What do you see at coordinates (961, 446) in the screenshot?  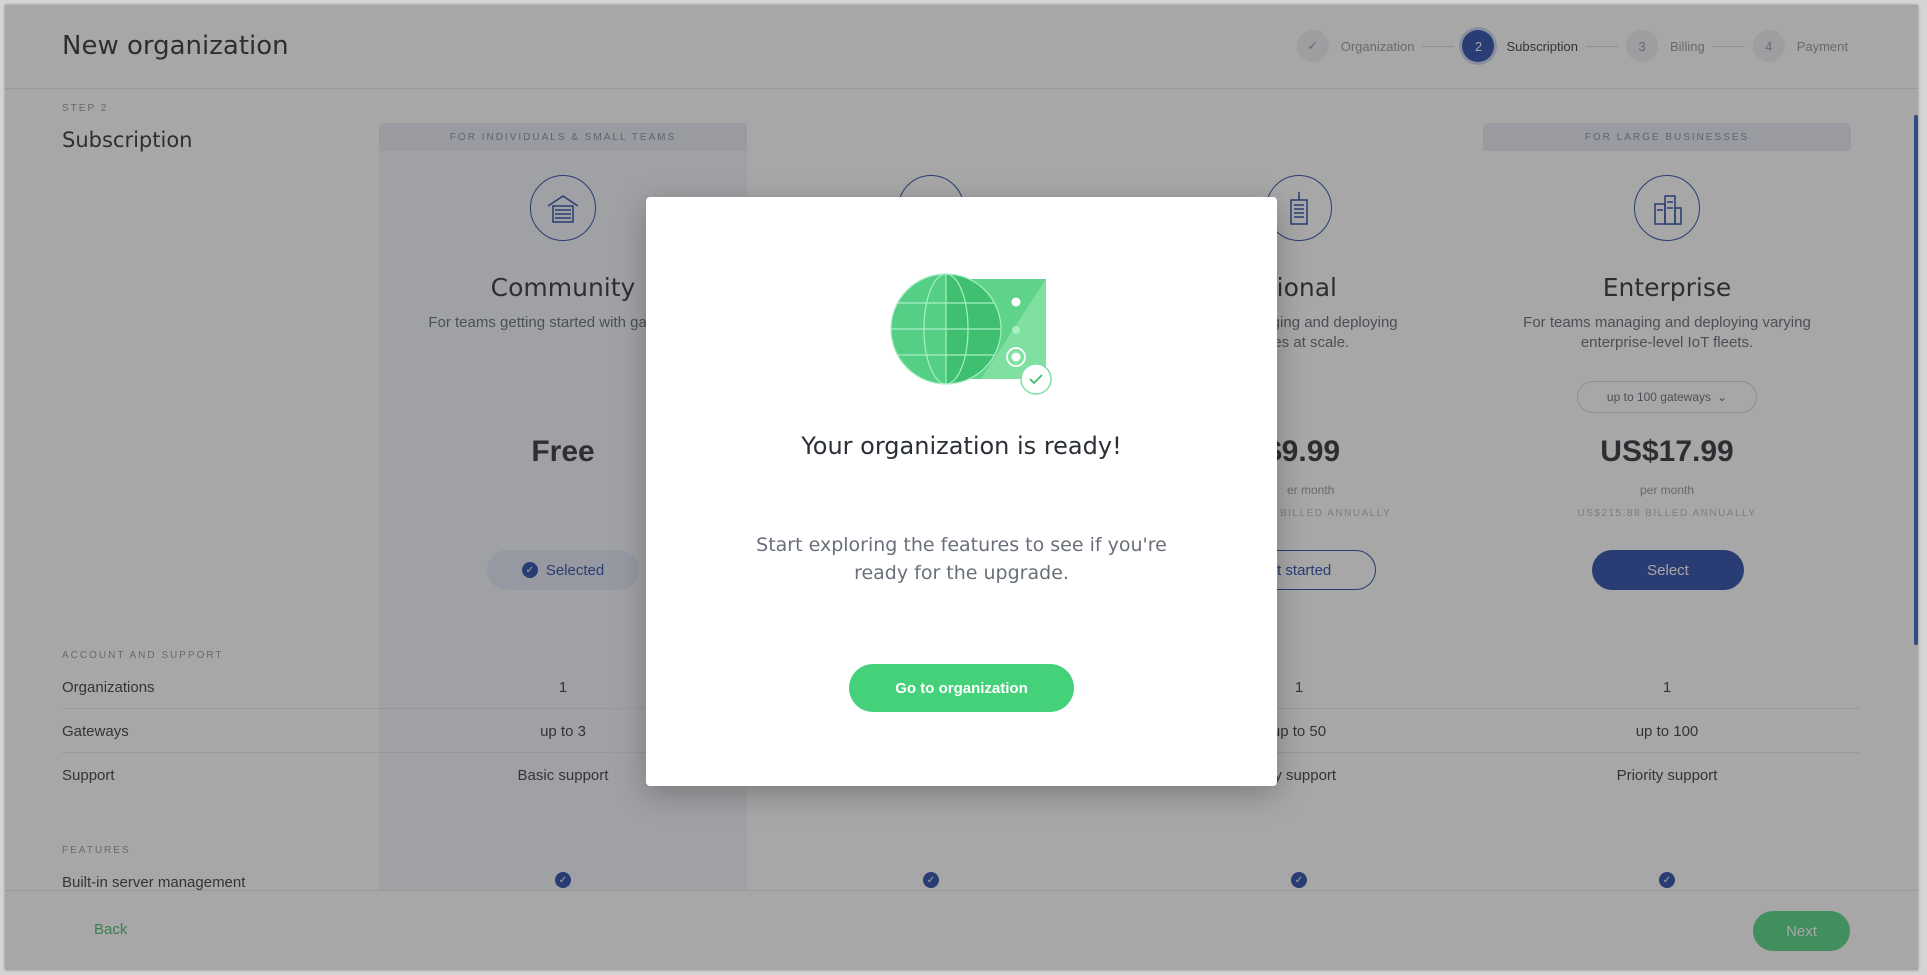 I see `modal-title: Your organization is ready!` at bounding box center [961, 446].